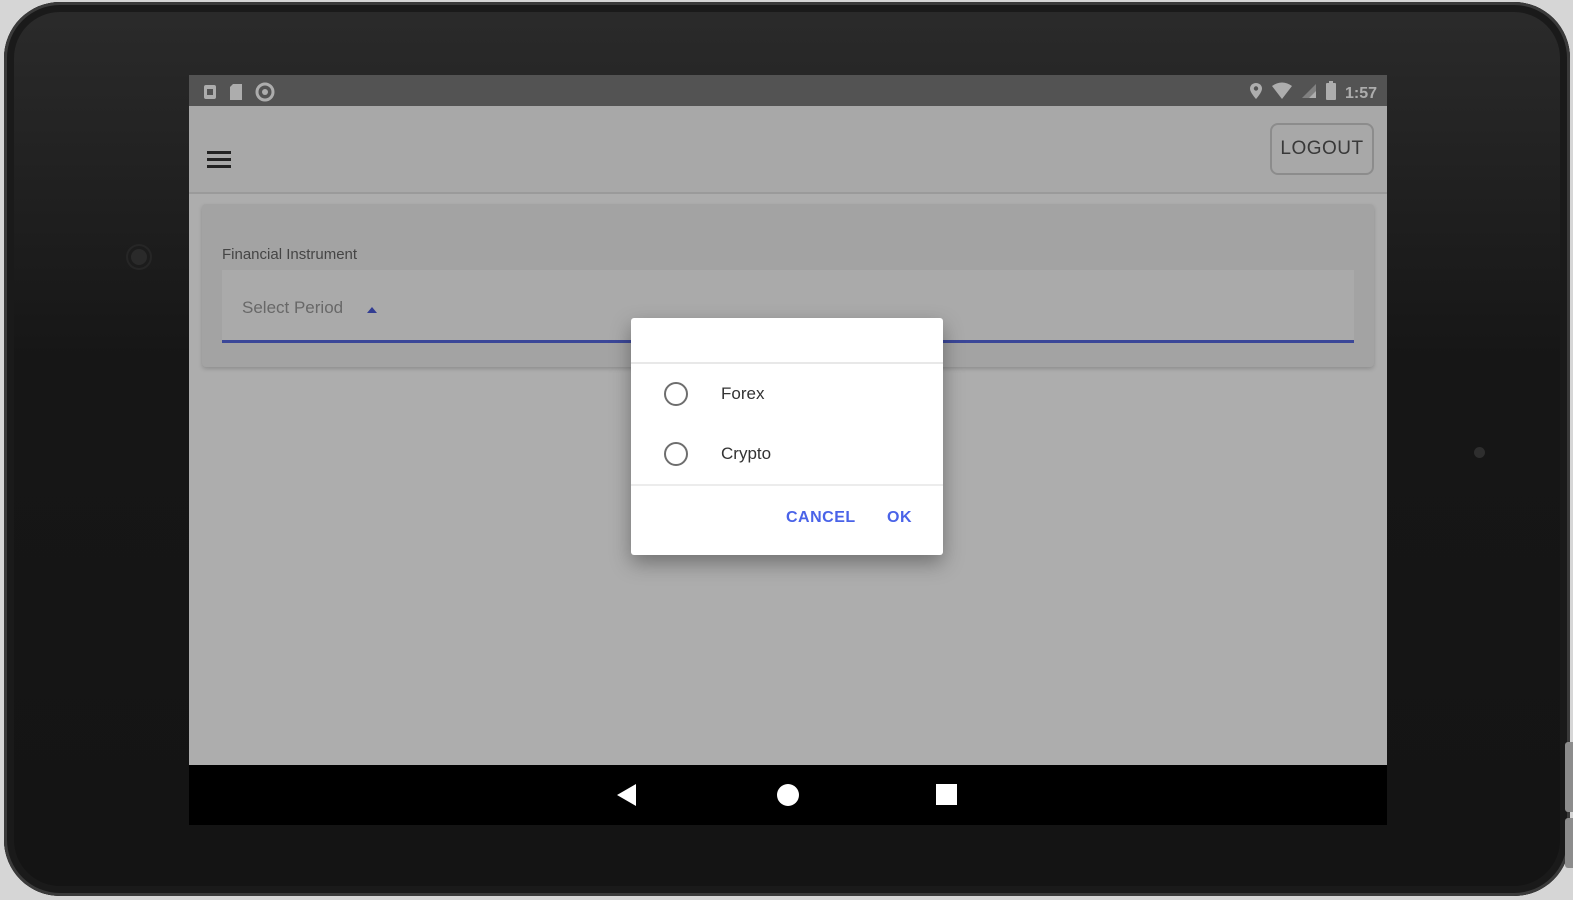 This screenshot has width=1573, height=900. What do you see at coordinates (1479, 452) in the screenshot?
I see `proximity-sensor-icon` at bounding box center [1479, 452].